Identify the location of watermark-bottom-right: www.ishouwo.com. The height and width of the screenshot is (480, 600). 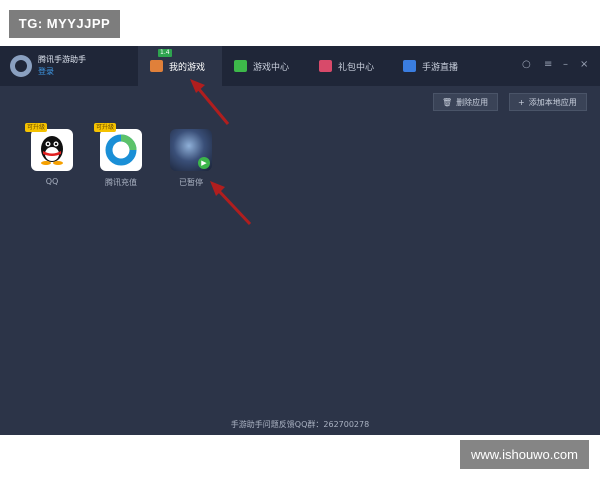
(524, 454).